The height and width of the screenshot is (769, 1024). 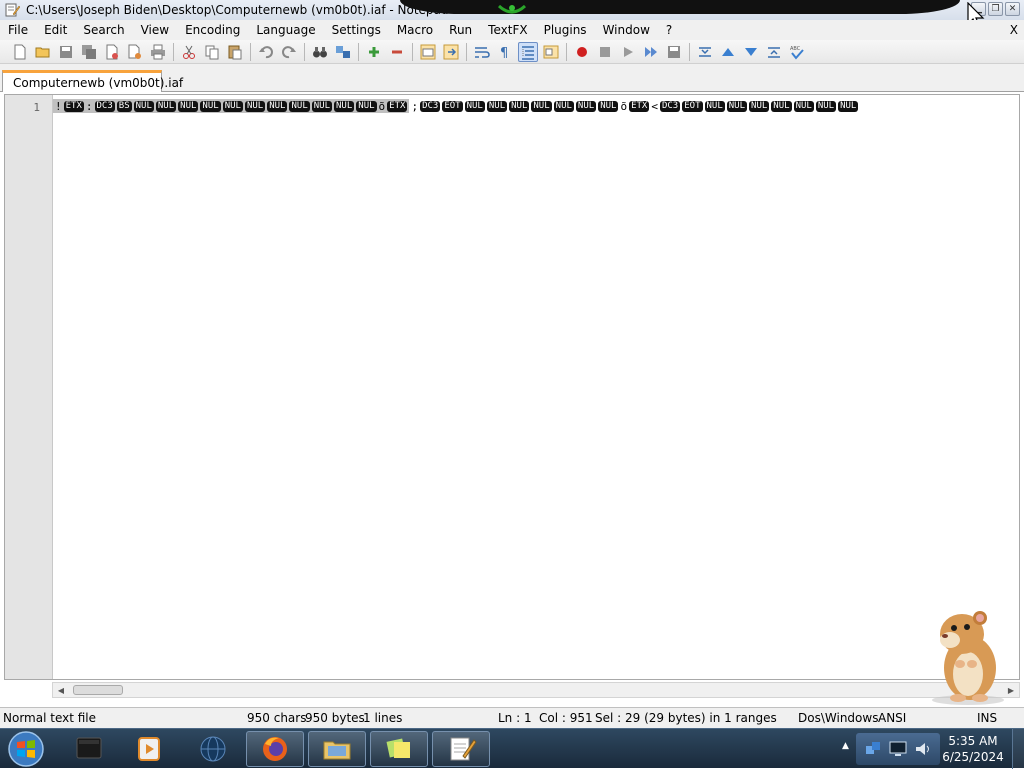 What do you see at coordinates (669, 30) in the screenshot?
I see `menu-help: ?` at bounding box center [669, 30].